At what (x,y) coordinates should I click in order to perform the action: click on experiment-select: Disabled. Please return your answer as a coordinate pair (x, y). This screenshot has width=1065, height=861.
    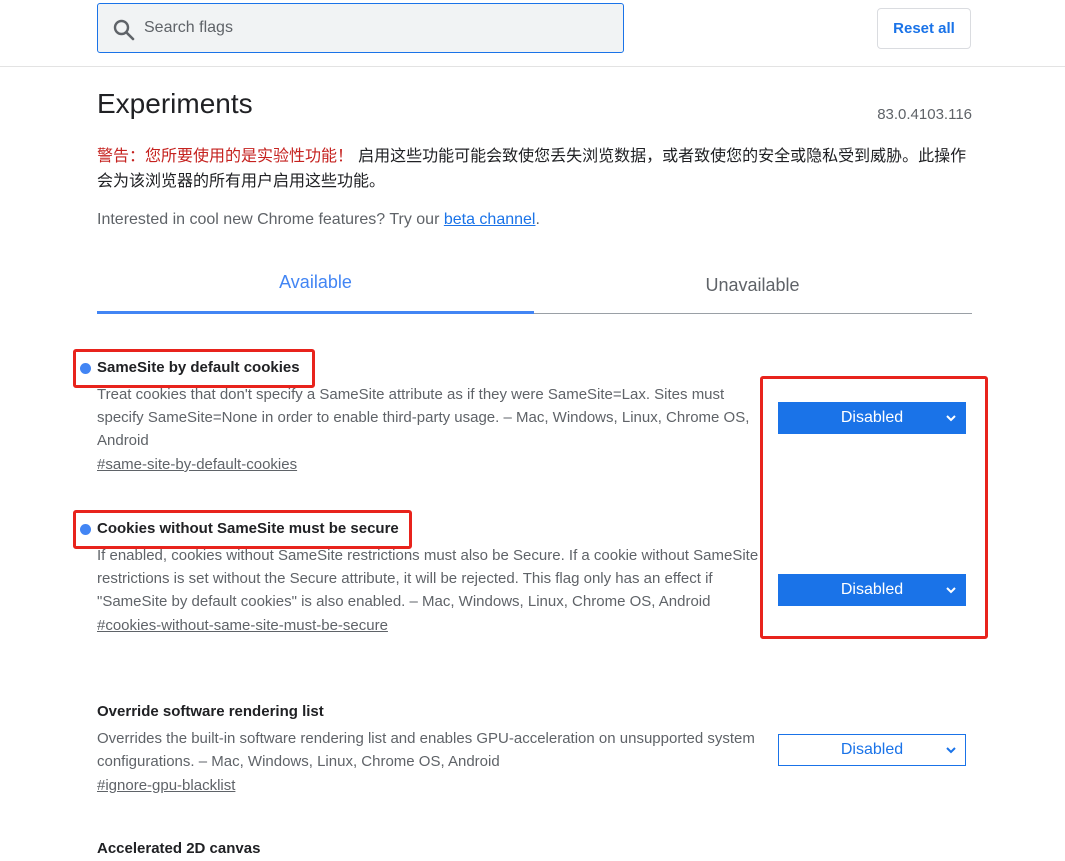
    Looking at the image, I should click on (872, 750).